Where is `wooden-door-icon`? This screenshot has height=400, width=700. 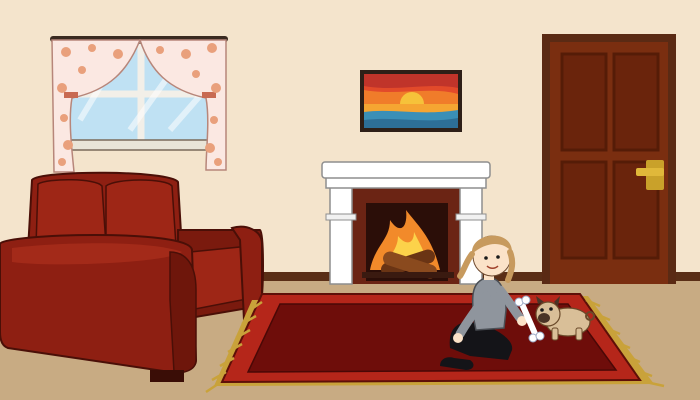 wooden-door-icon is located at coordinates (609, 159).